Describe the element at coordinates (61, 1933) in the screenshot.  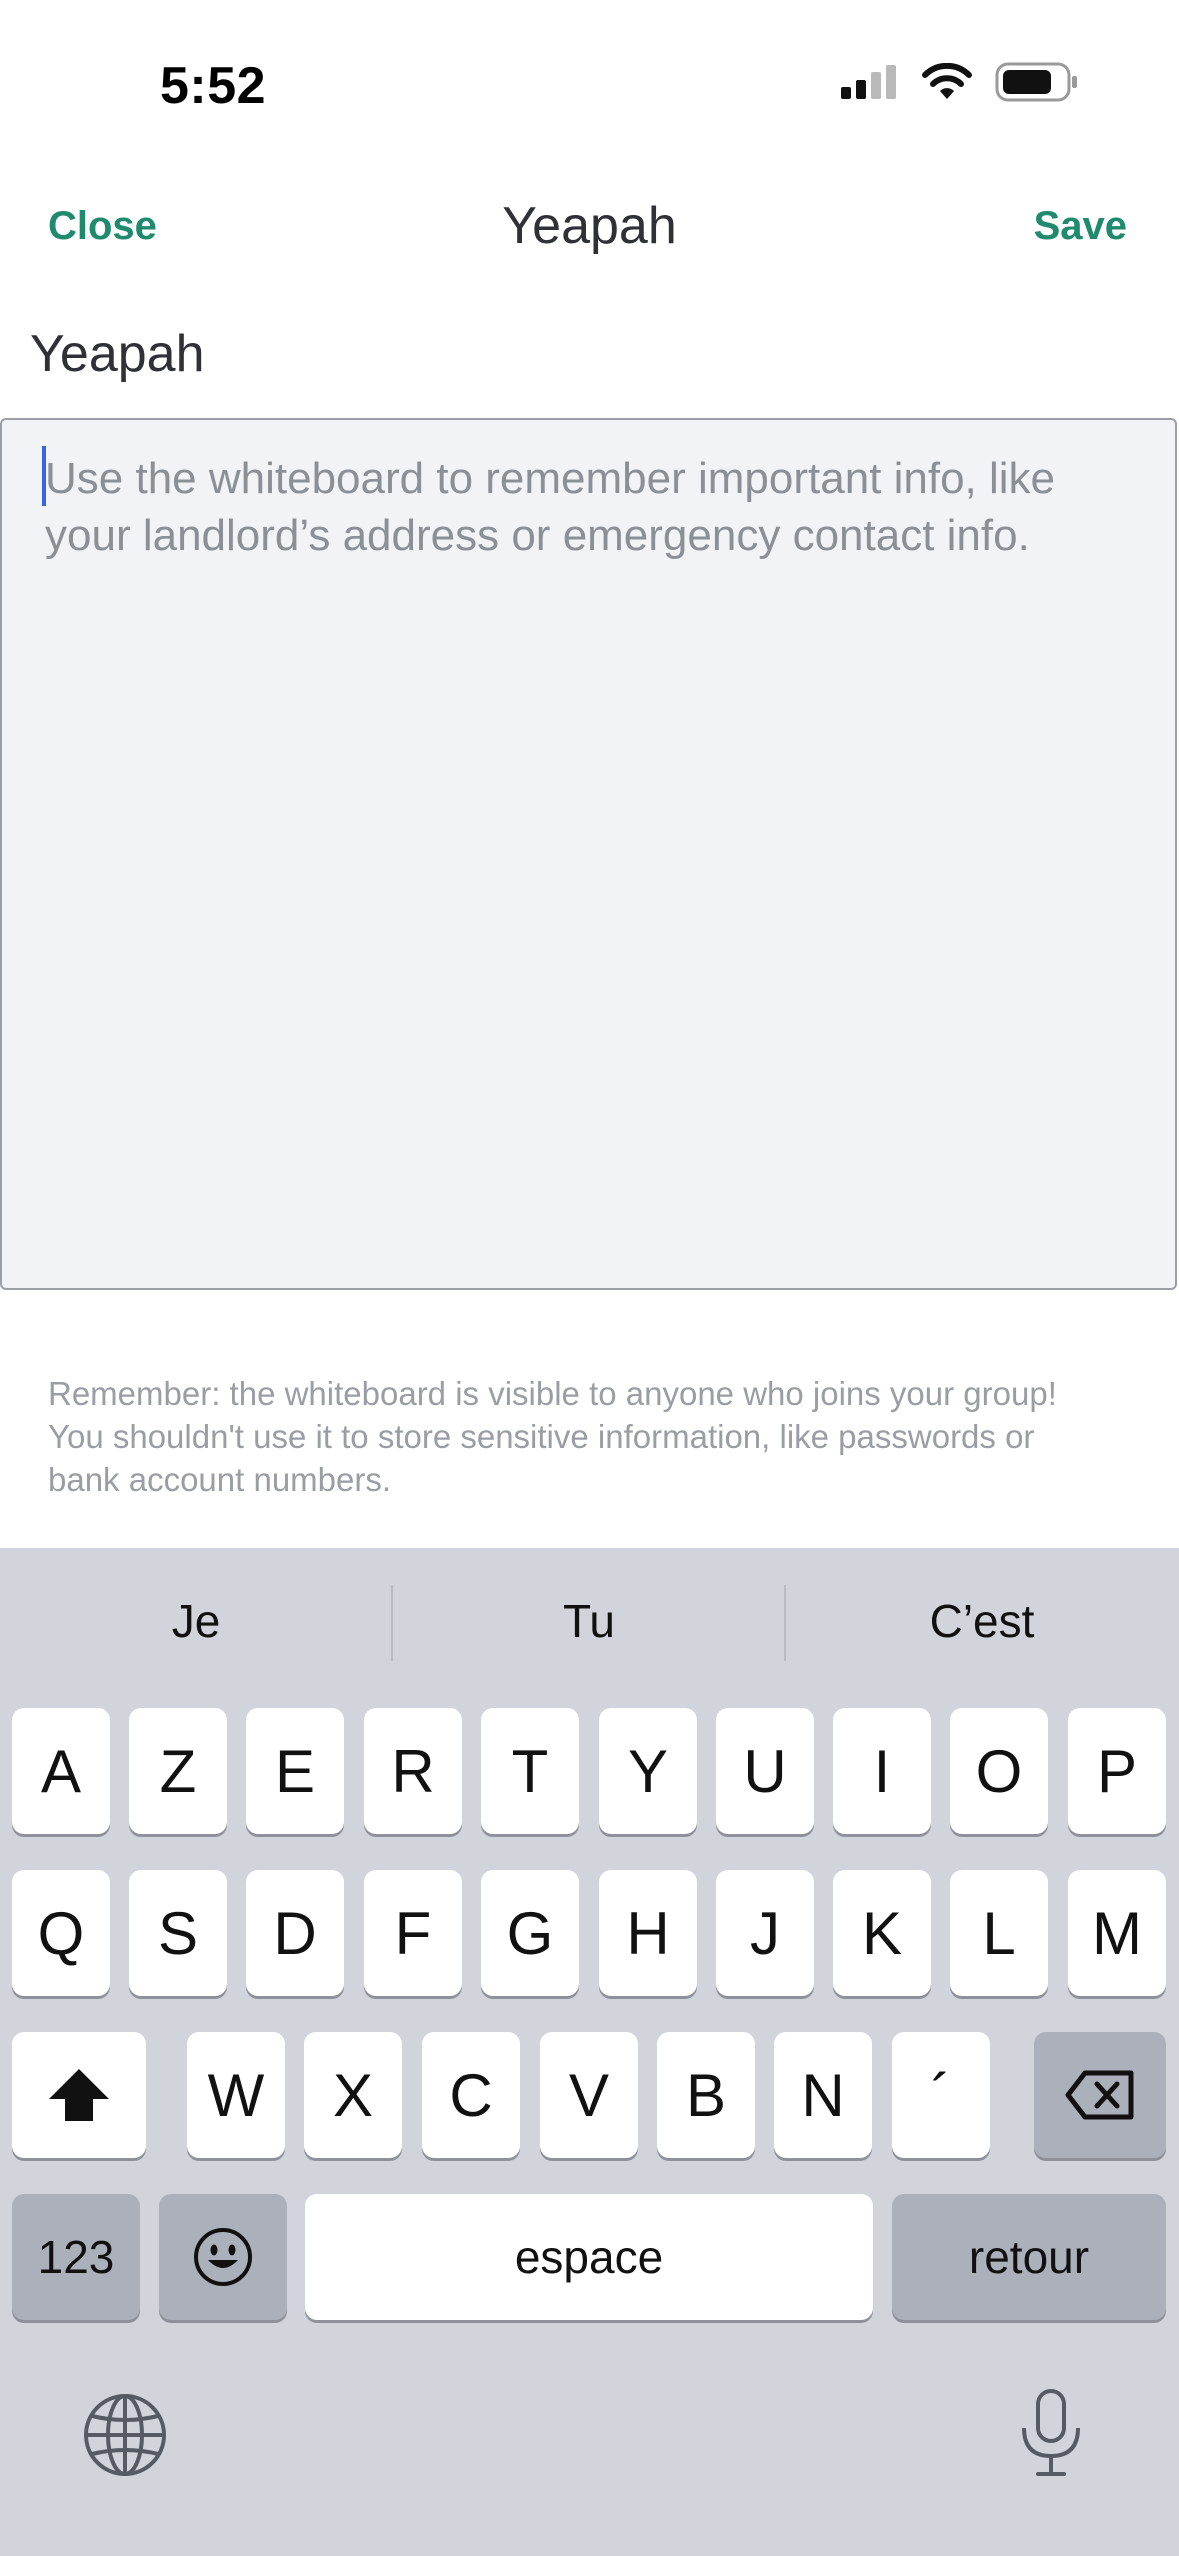
I see `key-q: Q` at that location.